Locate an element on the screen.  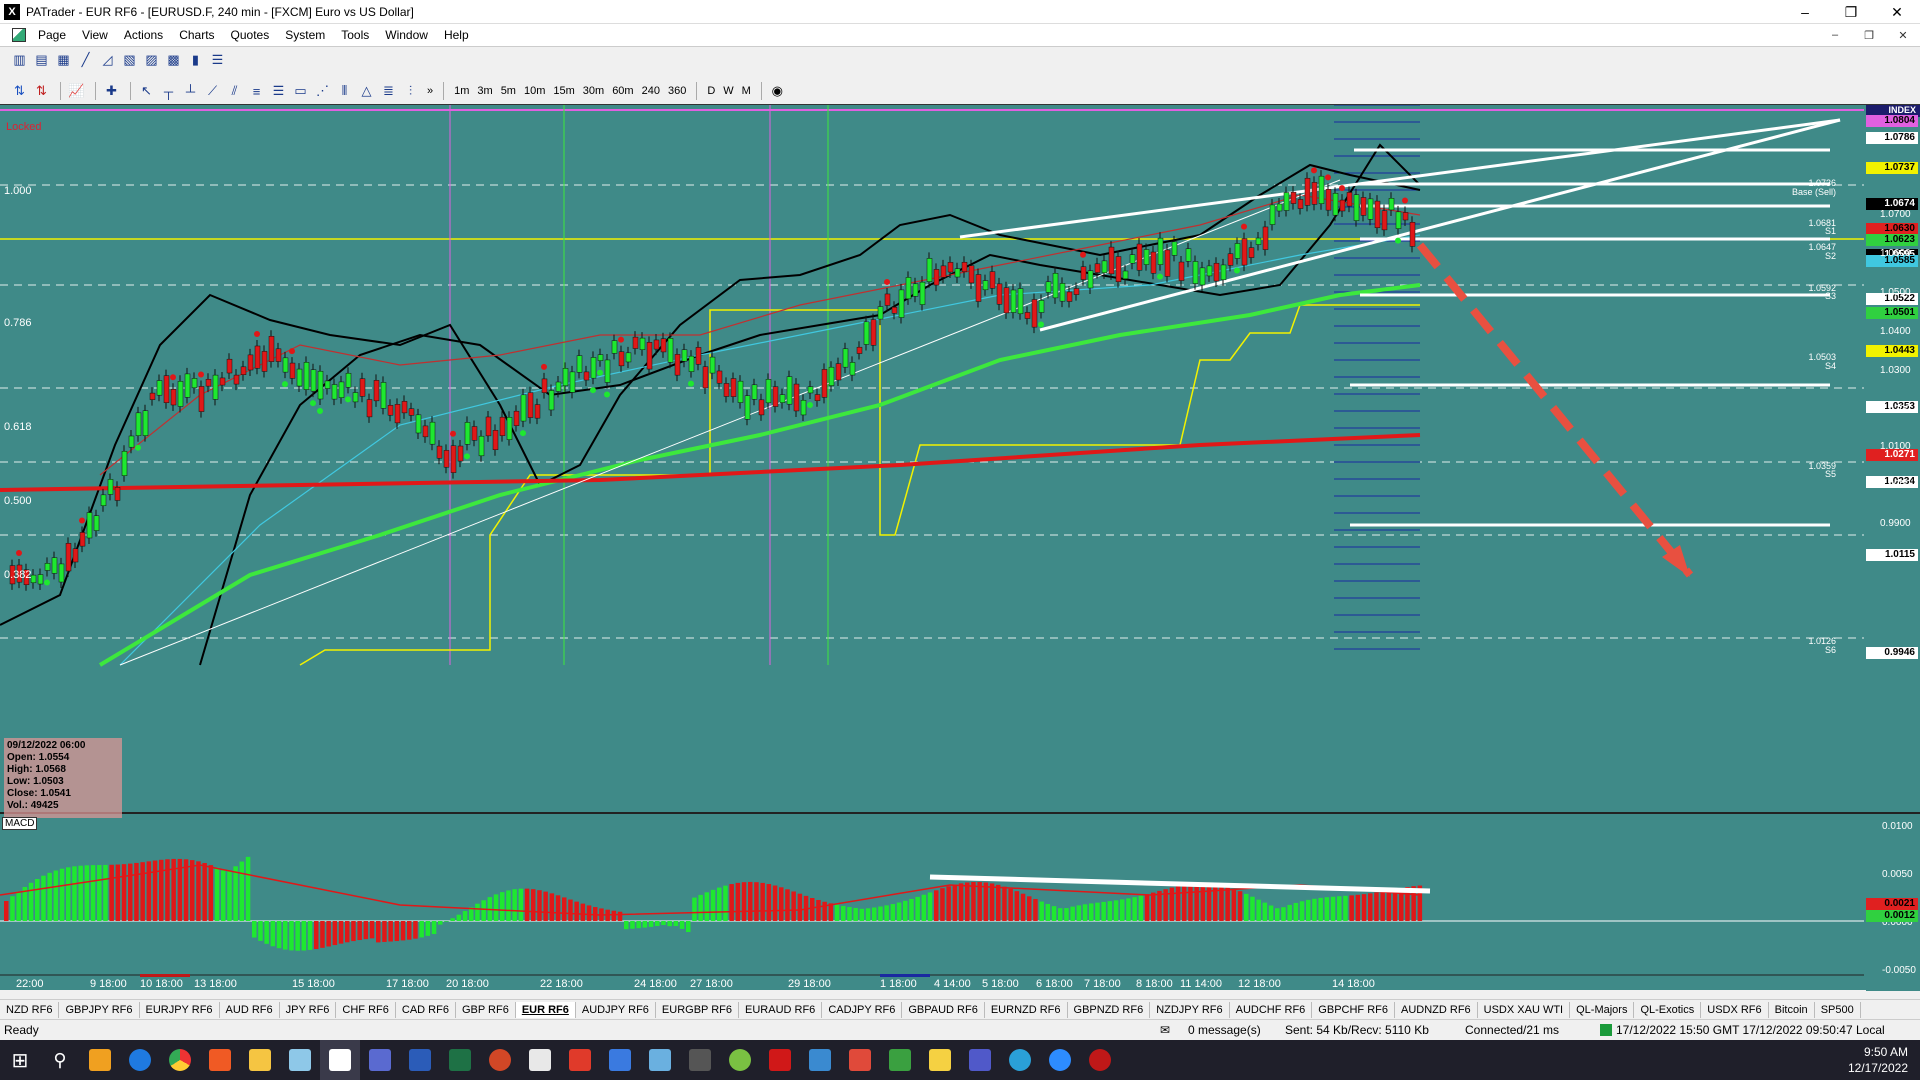
symbol-tab: GBPJPY RF6 is located at coordinates (99, 1009).